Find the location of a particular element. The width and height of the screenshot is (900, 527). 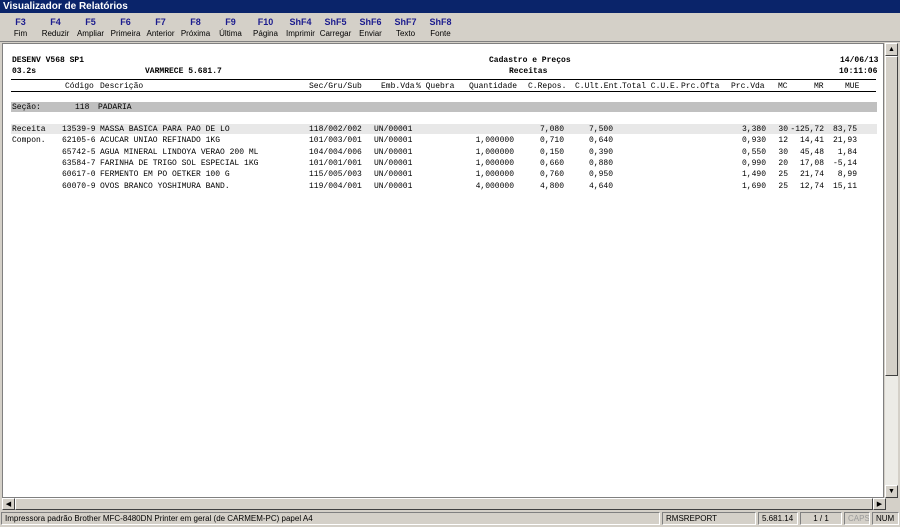

cell-secgrusub: 101/001/001 is located at coordinates (335, 163).